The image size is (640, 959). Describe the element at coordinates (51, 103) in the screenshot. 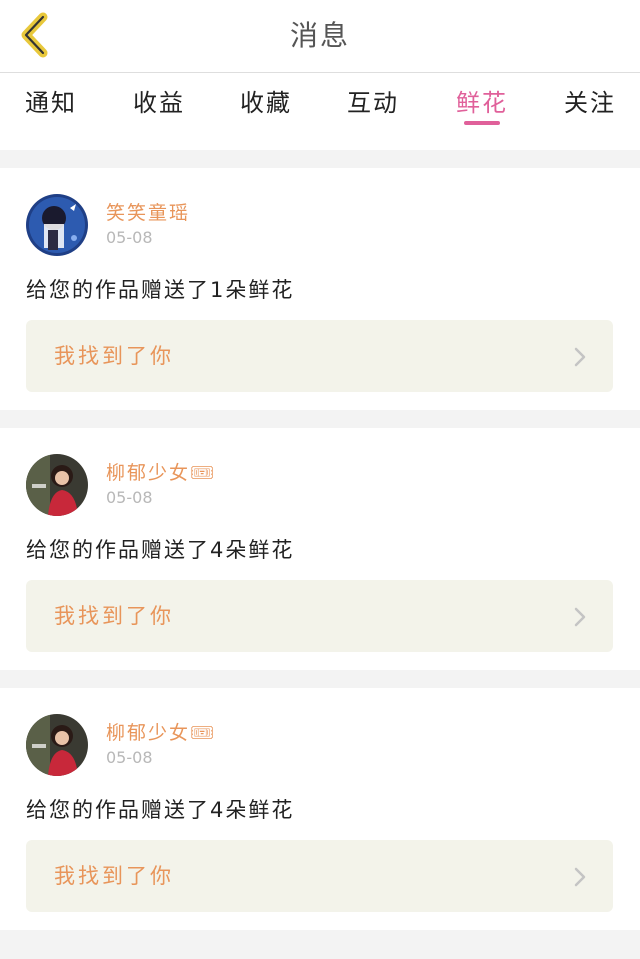

I see `tab-notice: 通知` at that location.